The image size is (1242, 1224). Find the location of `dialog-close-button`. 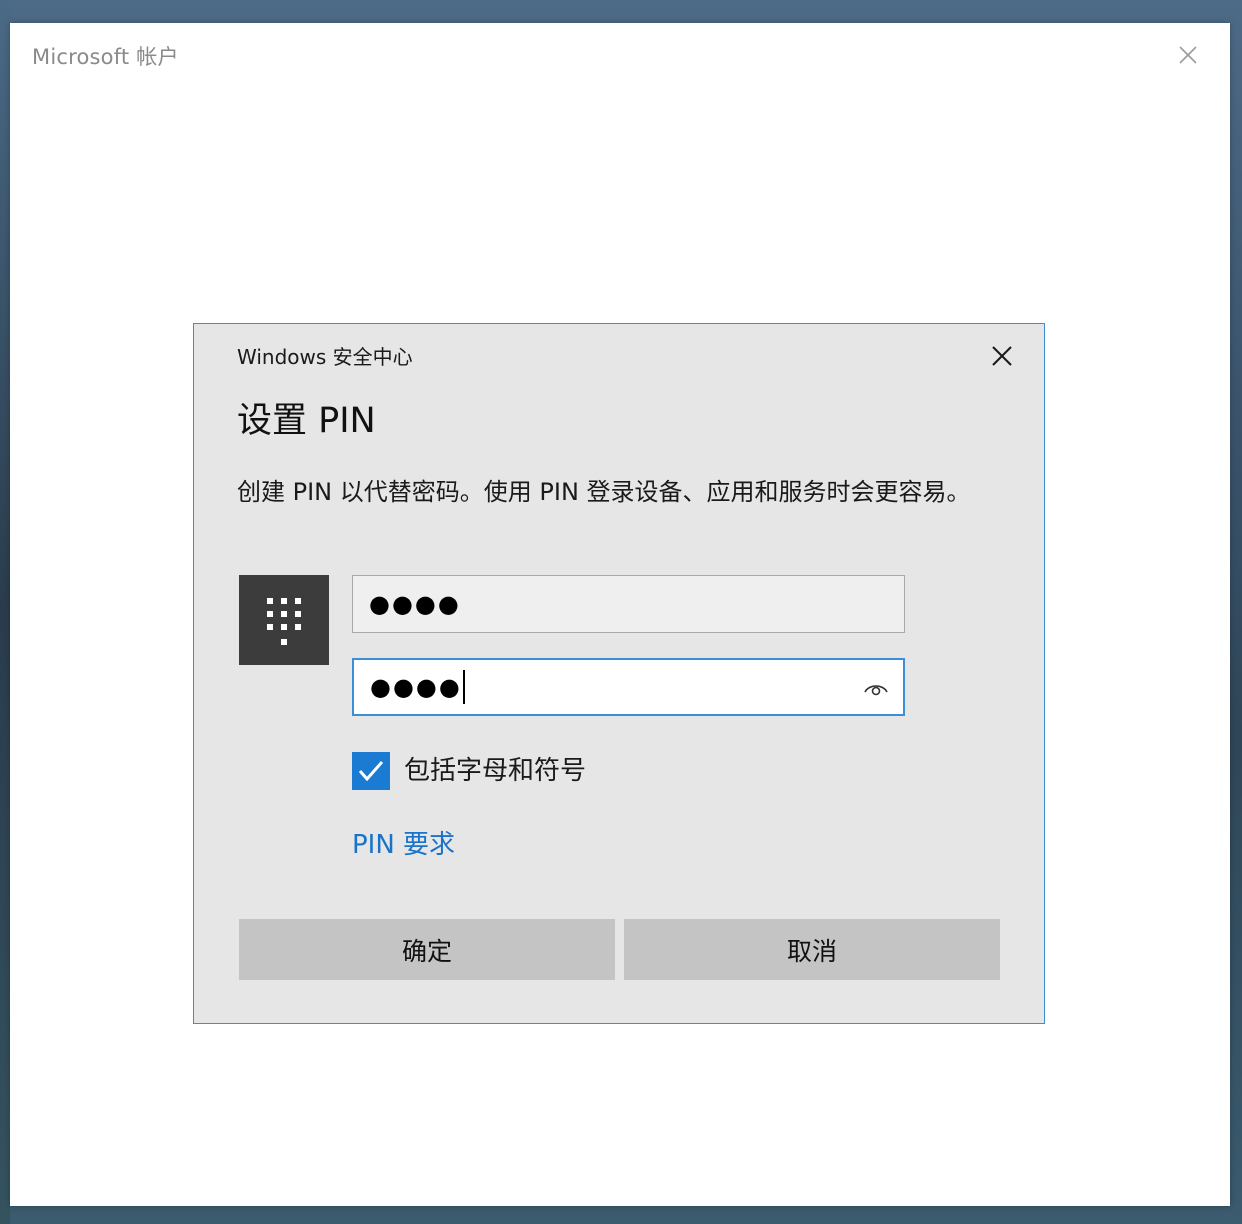

dialog-close-button is located at coordinates (1002, 356).